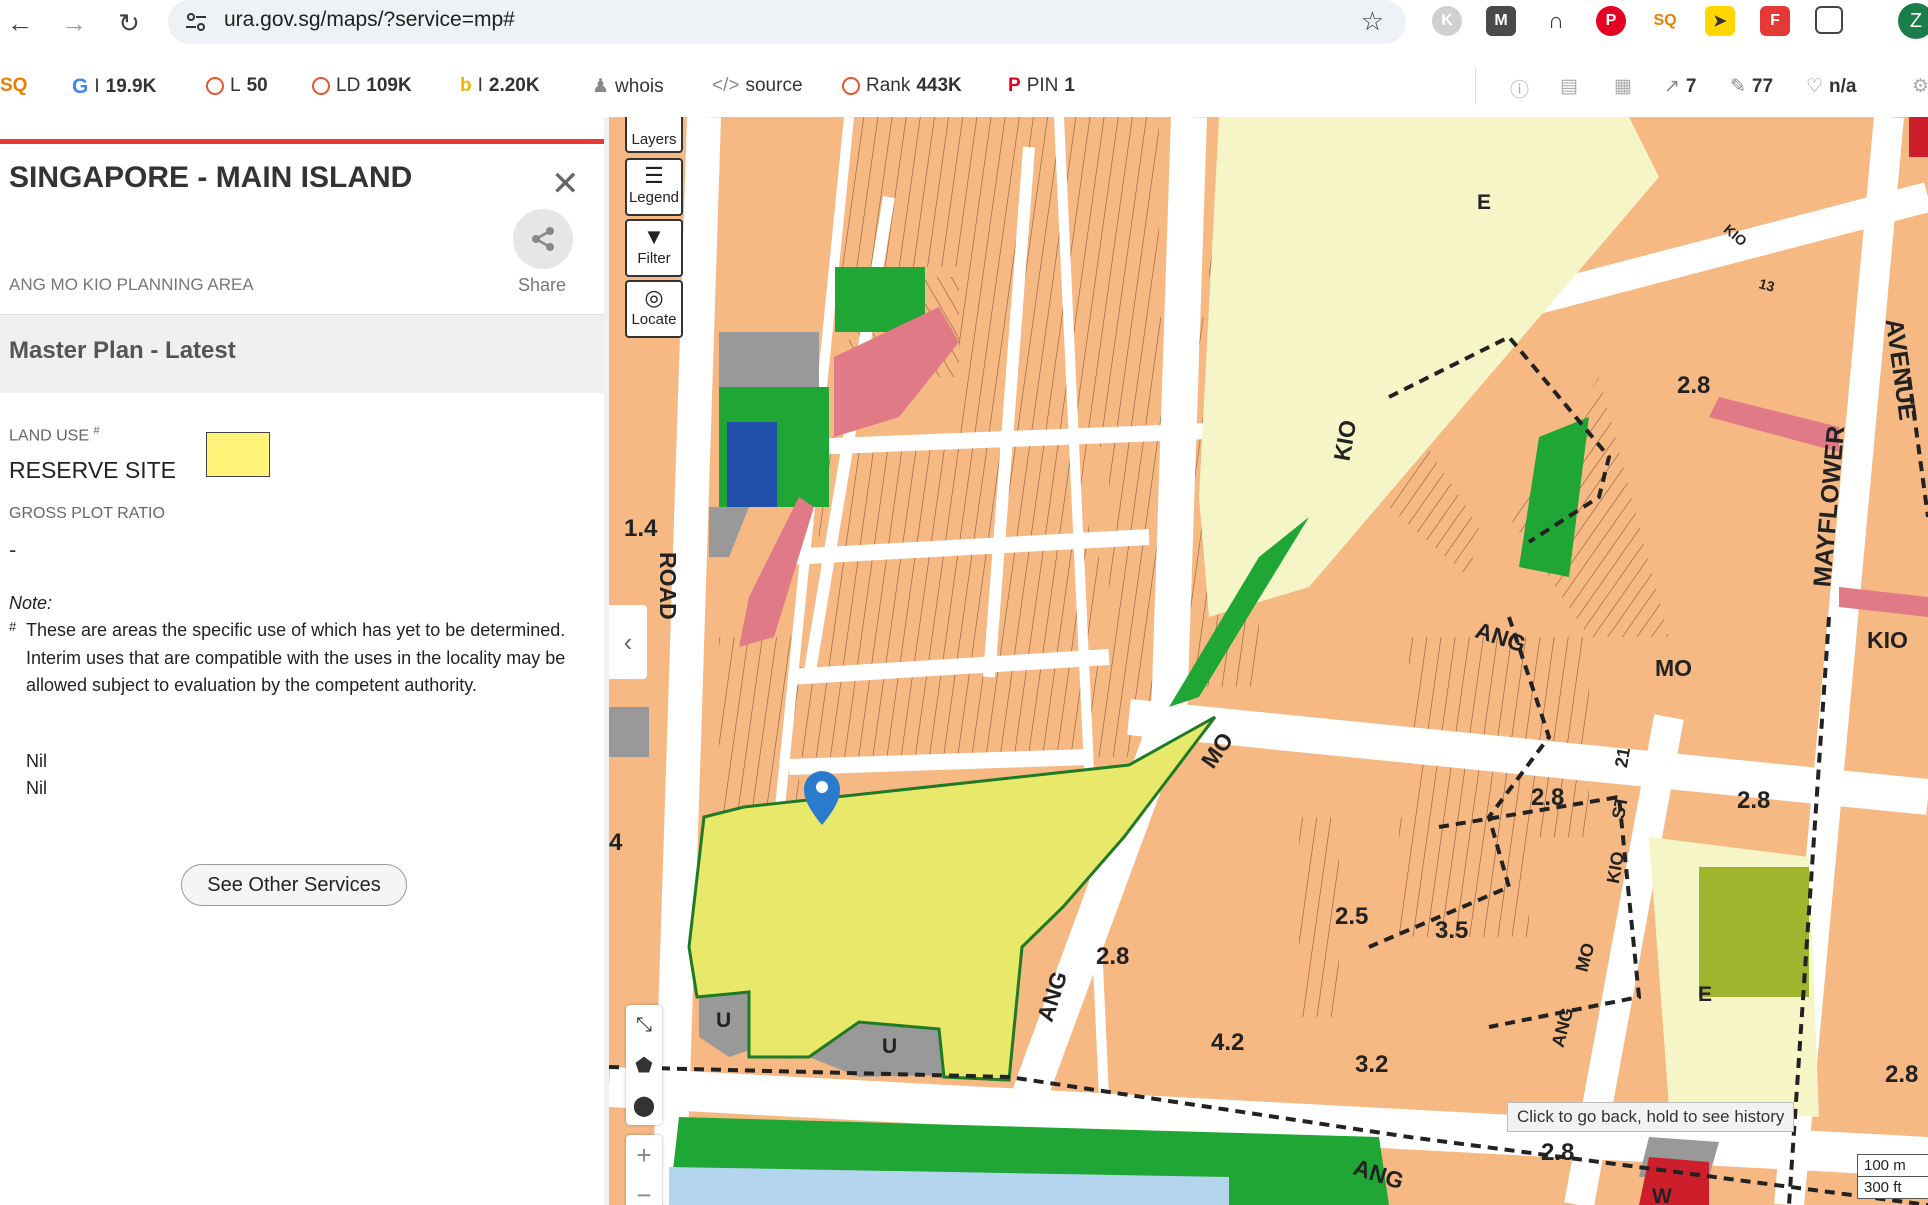 The width and height of the screenshot is (1928, 1205). I want to click on extensions-puzzle-icon, so click(1829, 20).